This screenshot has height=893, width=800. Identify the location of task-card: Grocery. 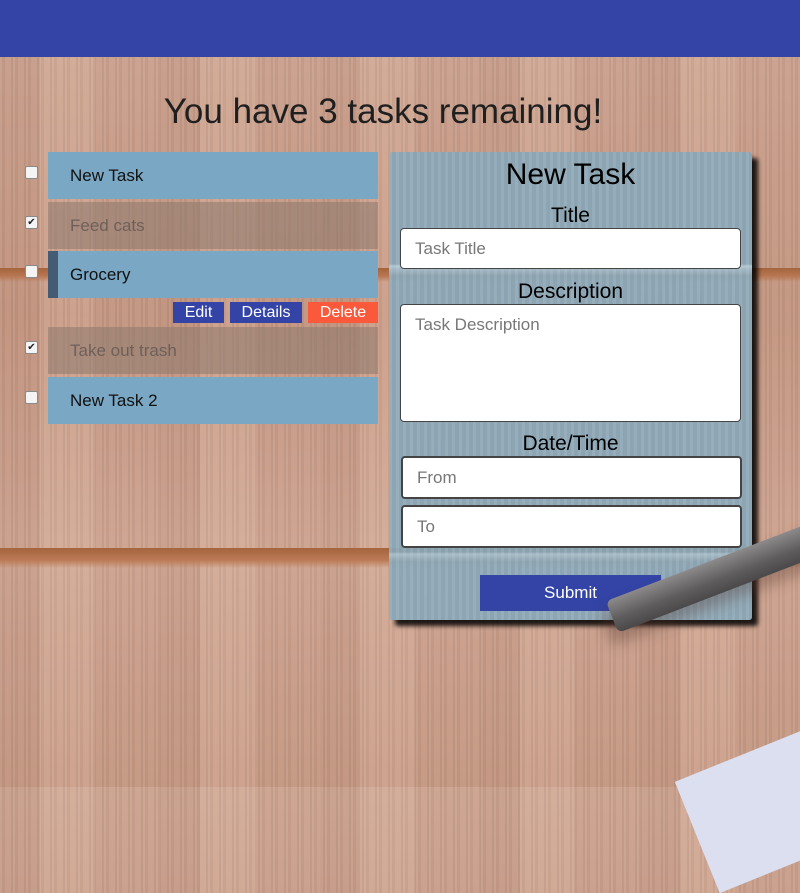
(213, 274).